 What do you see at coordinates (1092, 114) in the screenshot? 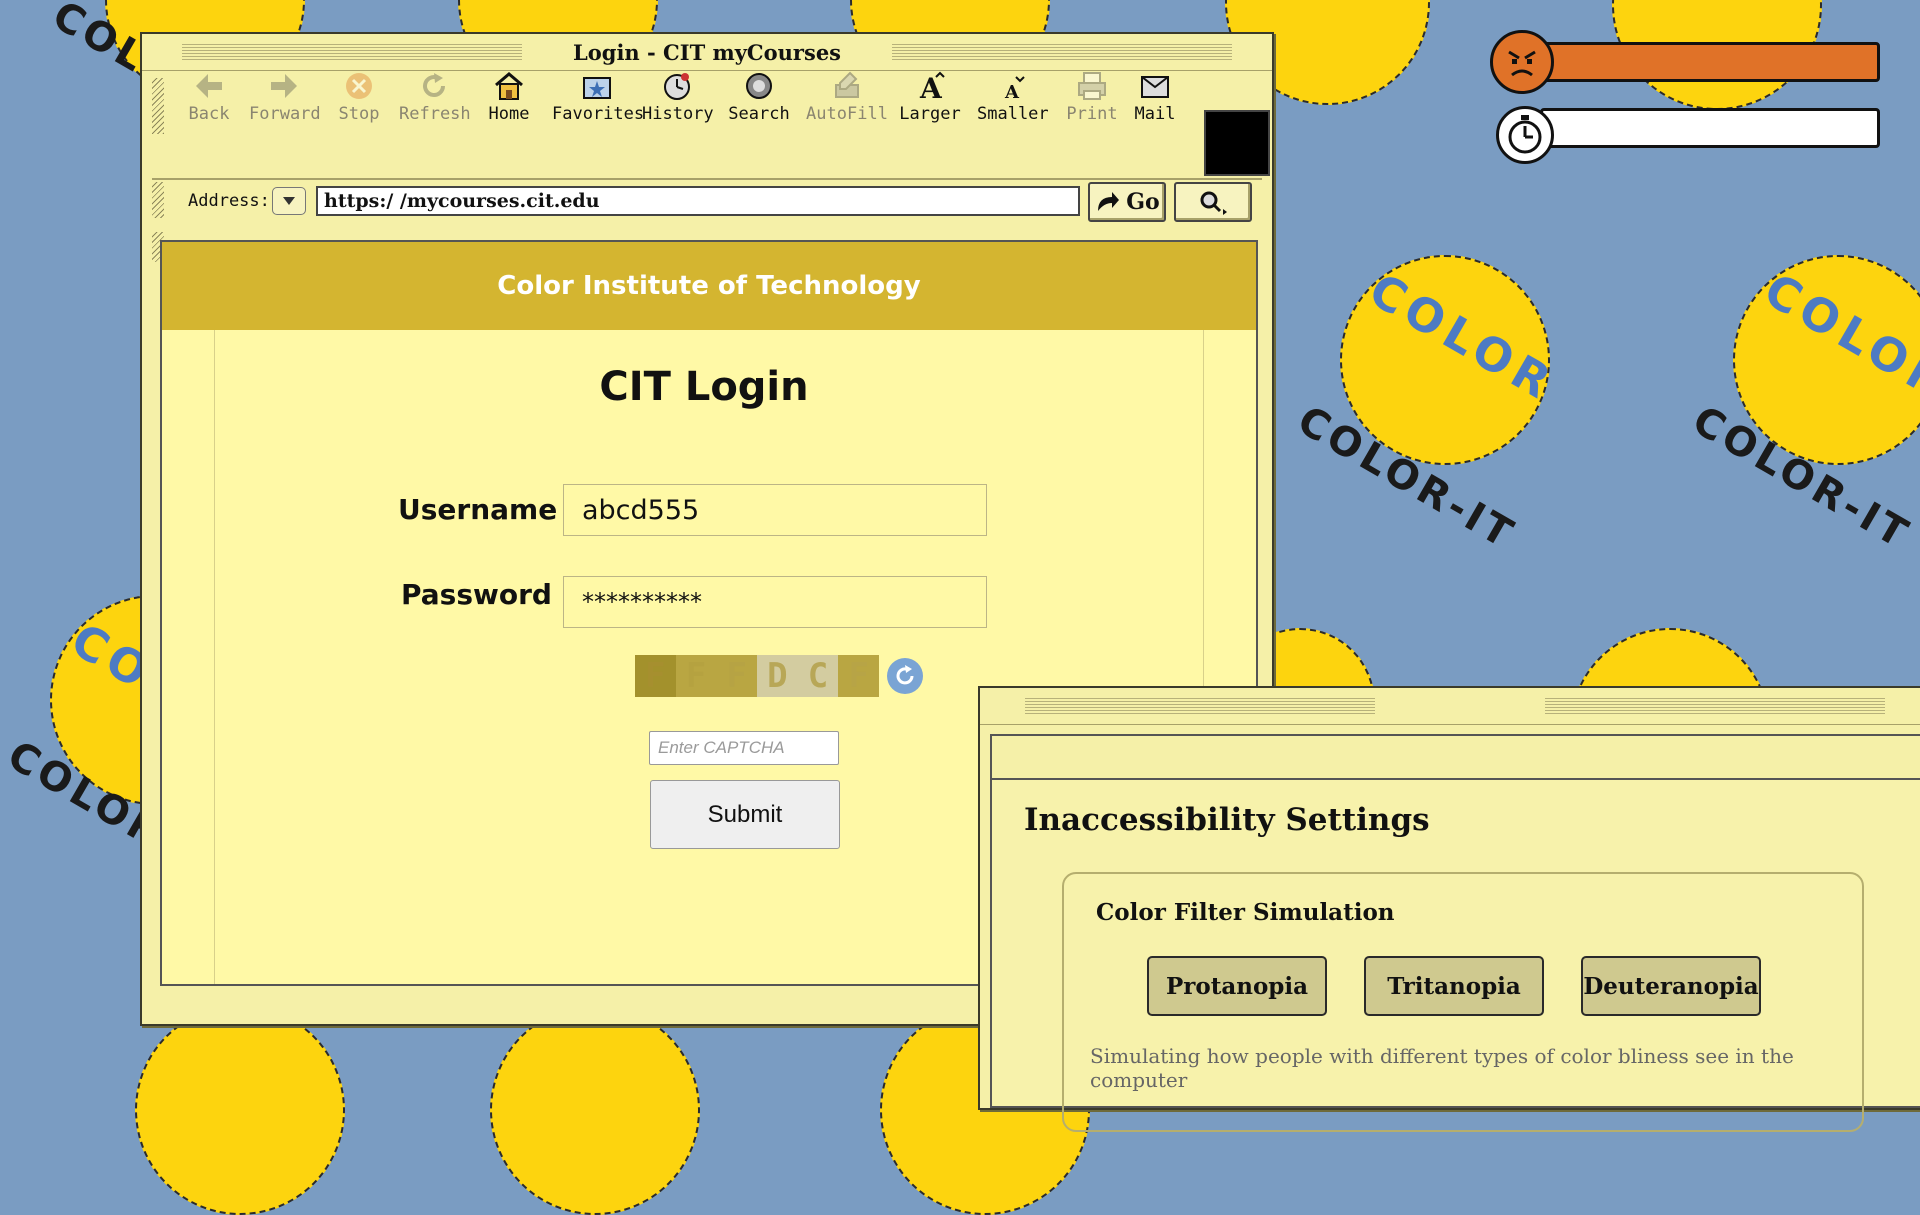
I see `print-label: Print` at bounding box center [1092, 114].